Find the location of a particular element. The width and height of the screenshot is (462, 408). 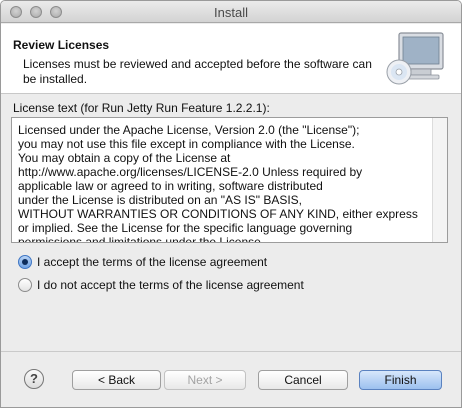

license-scrollbar is located at coordinates (439, 180).